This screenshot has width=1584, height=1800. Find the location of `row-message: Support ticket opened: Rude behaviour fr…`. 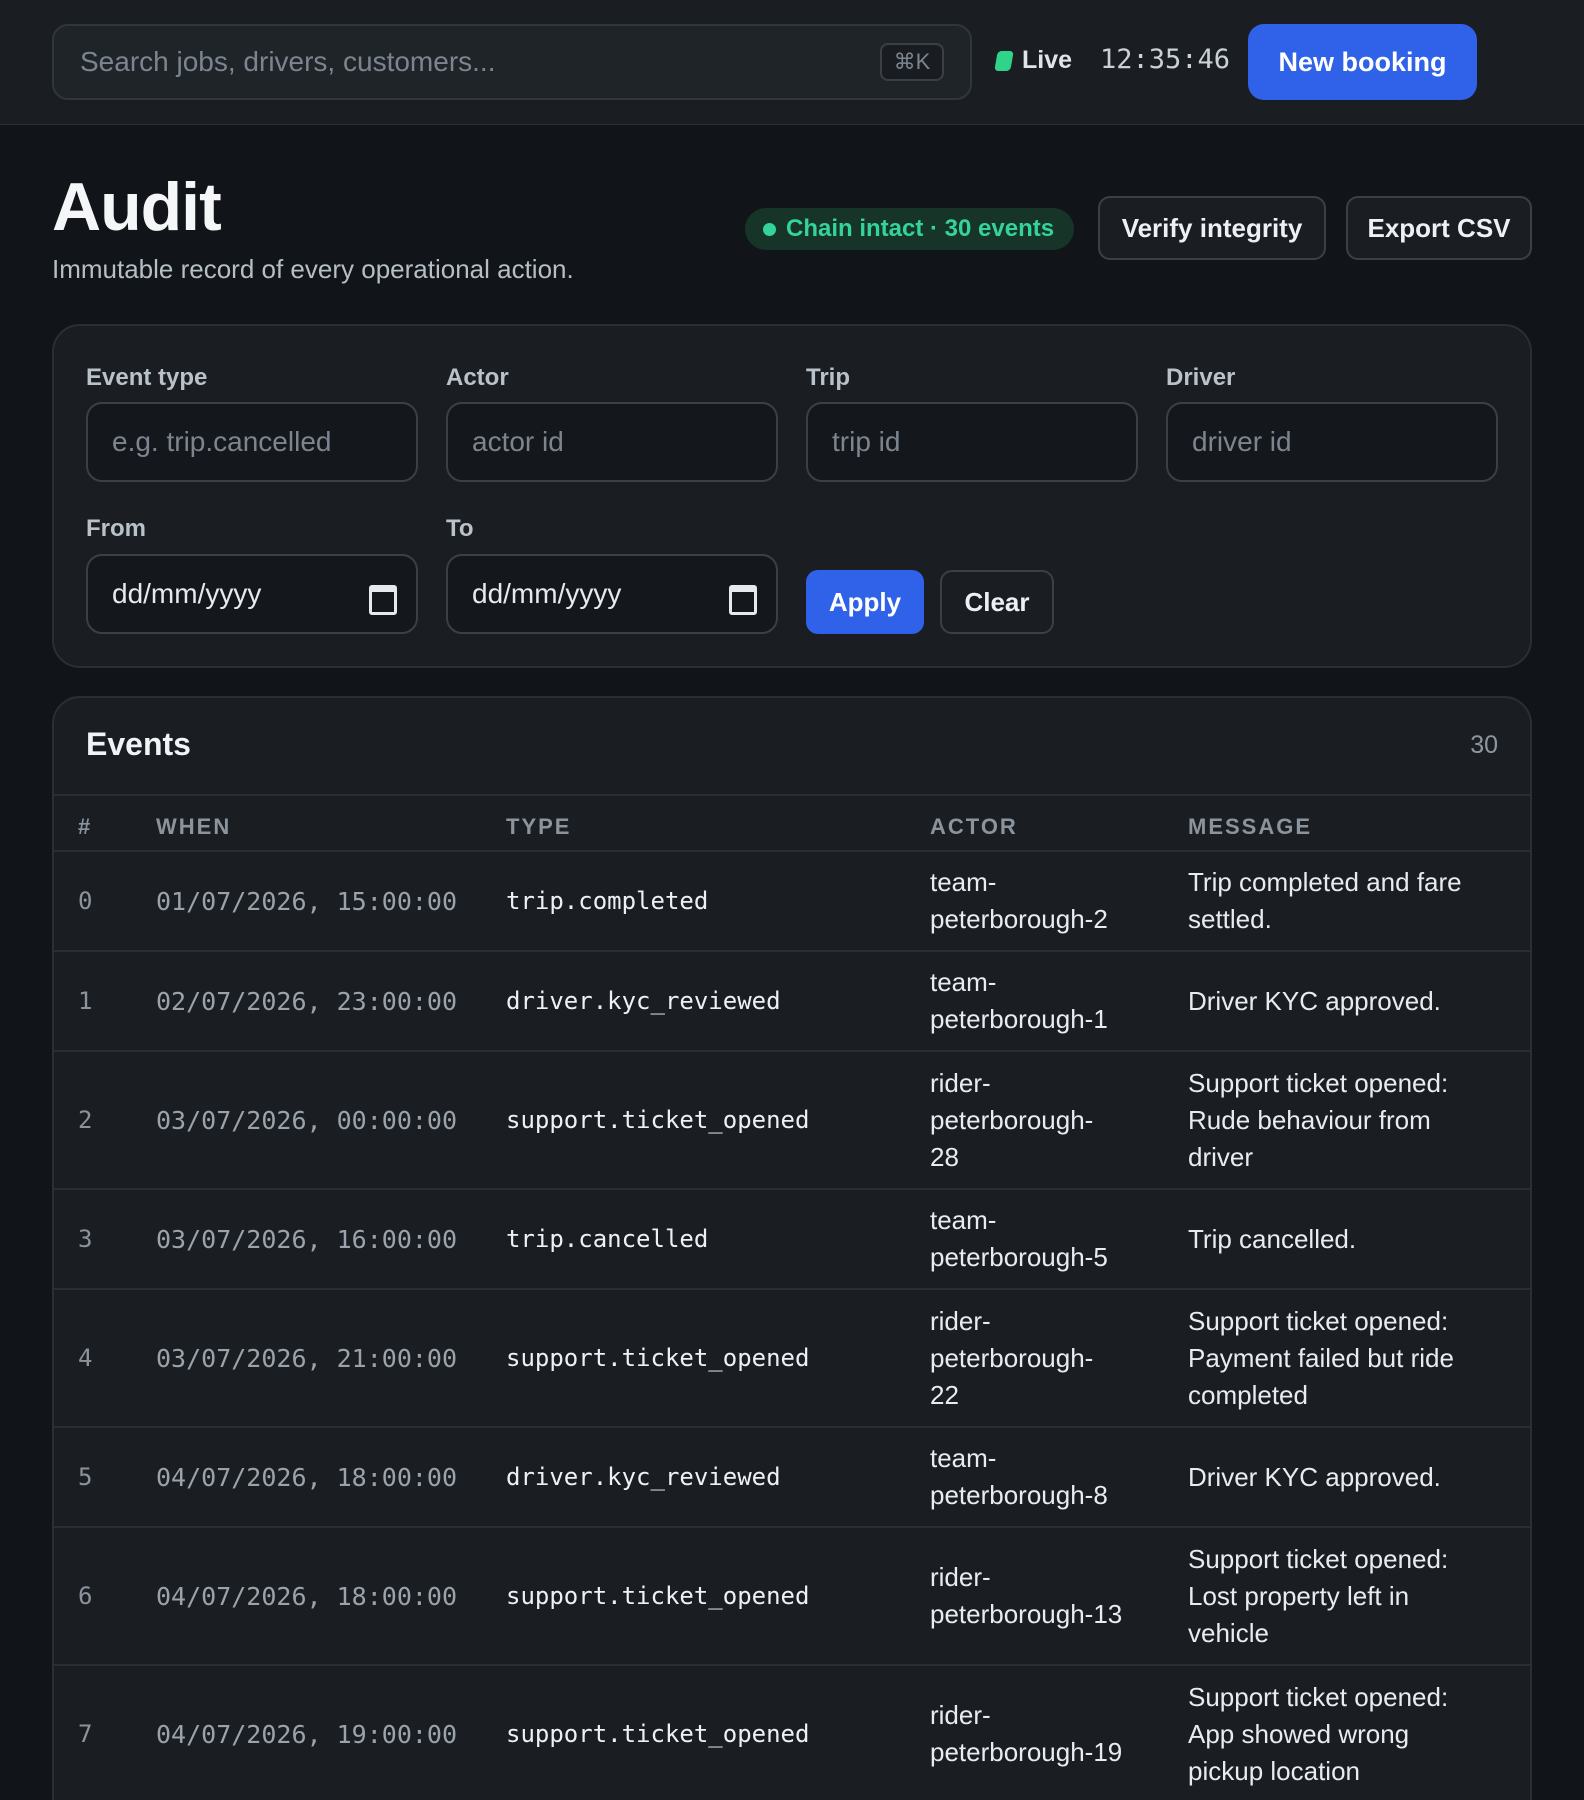

row-message: Support ticket opened: Rude behaviour fr… is located at coordinates (1318, 1119).